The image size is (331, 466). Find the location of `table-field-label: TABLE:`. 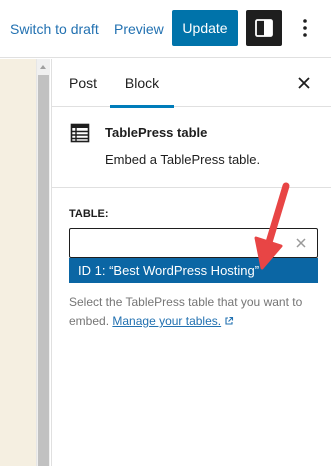

table-field-label: TABLE: is located at coordinates (89, 214).